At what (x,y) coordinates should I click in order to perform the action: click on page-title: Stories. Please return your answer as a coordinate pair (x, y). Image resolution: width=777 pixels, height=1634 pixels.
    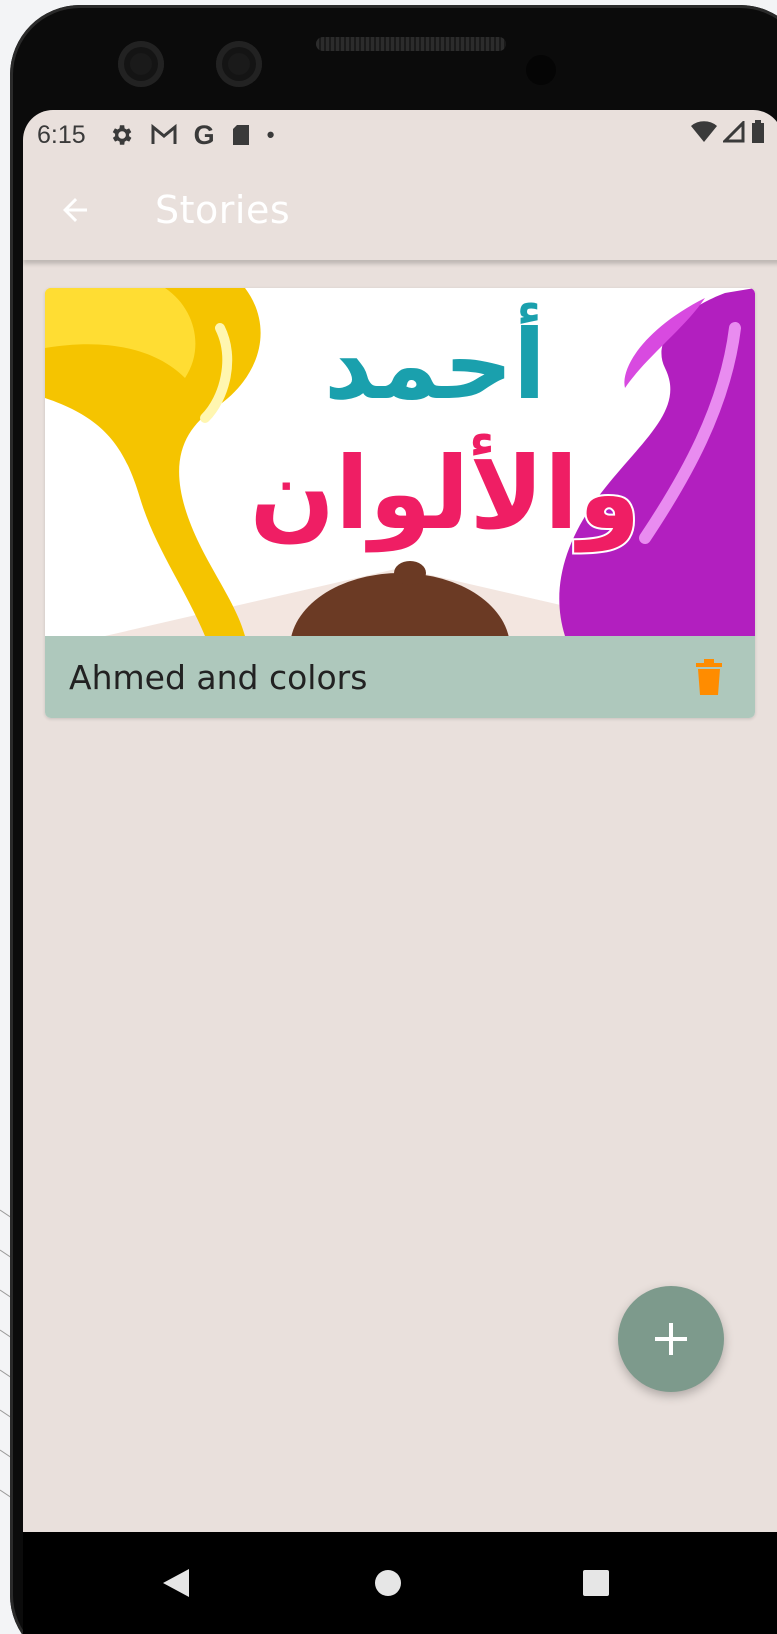
    Looking at the image, I should click on (223, 210).